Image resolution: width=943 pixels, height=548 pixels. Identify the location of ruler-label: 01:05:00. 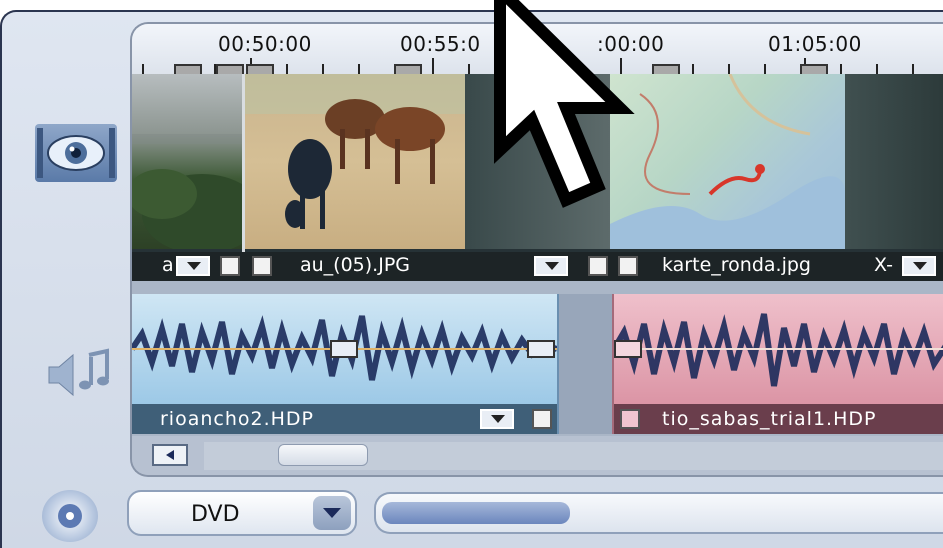
(815, 44).